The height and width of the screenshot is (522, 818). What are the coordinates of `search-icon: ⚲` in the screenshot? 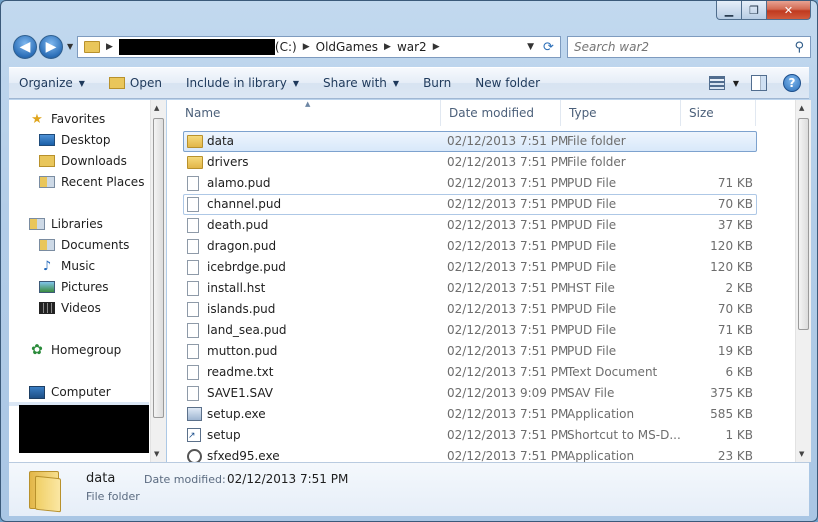 It's located at (799, 47).